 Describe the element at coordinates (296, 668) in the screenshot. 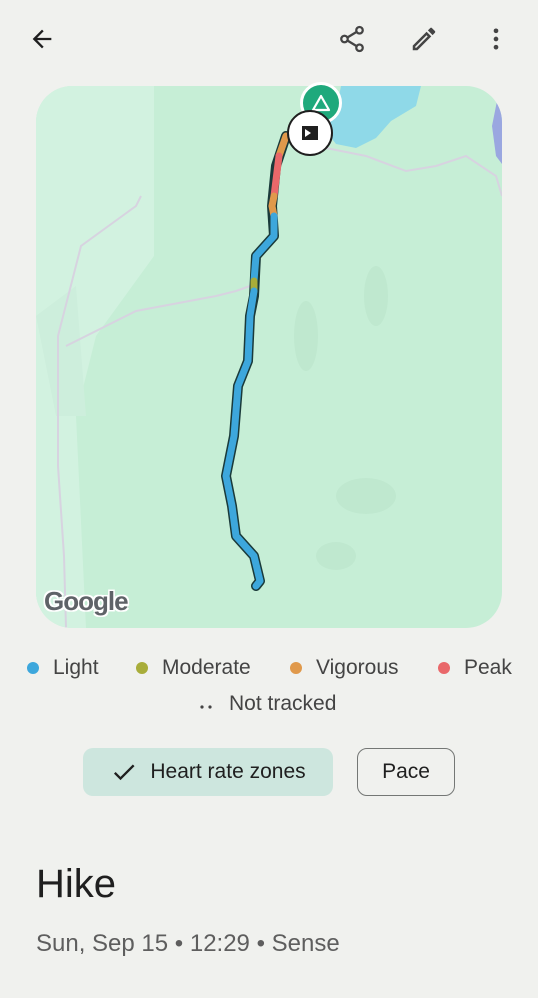

I see `vigorous-dot-icon` at that location.